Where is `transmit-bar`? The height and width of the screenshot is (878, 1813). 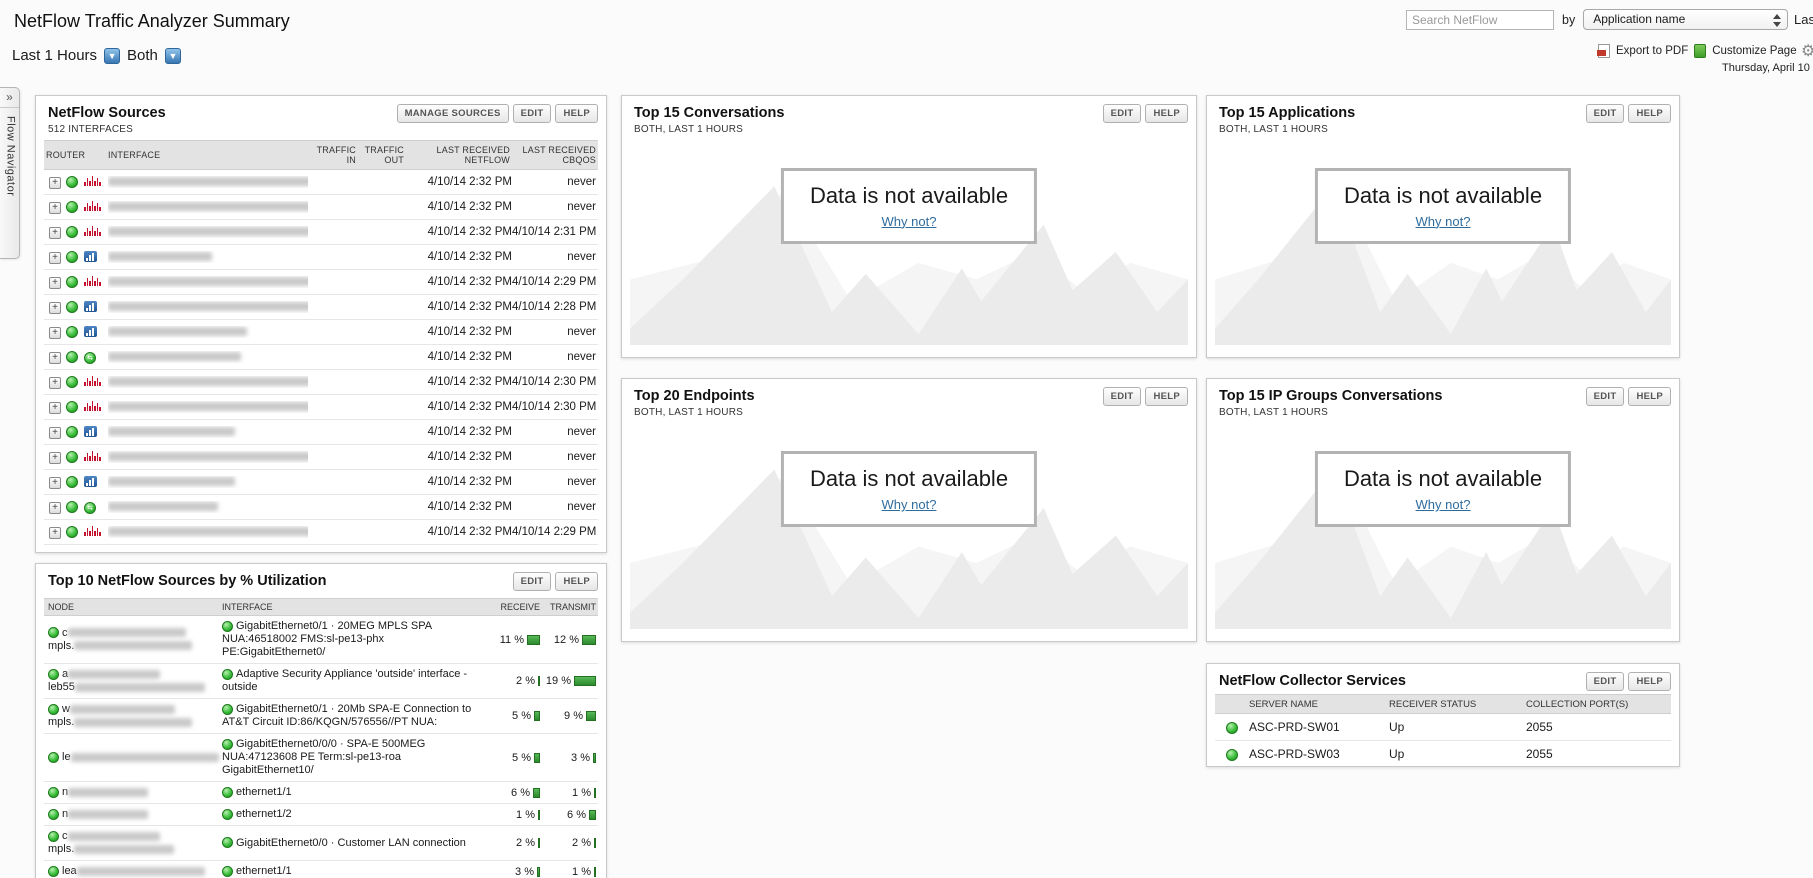
transmit-bar is located at coordinates (594, 757).